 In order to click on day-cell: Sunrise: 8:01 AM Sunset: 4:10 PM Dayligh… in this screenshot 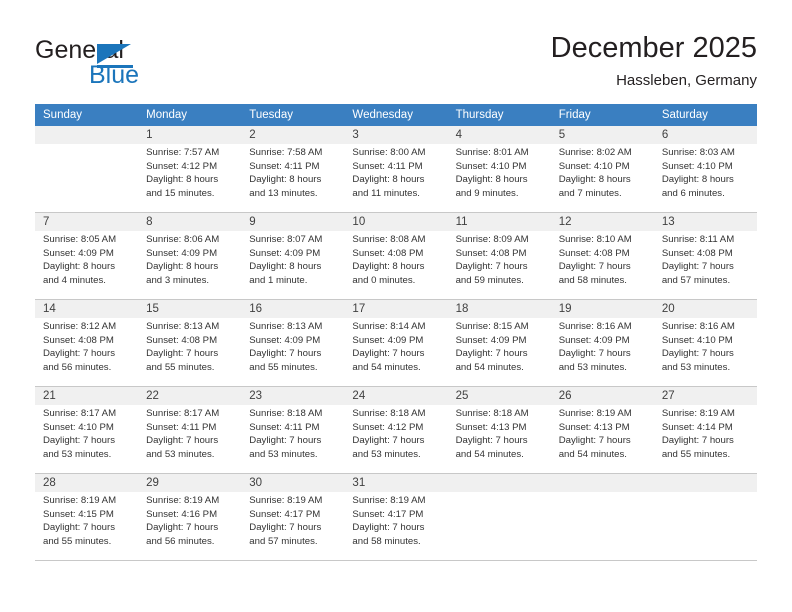, I will do `click(499, 175)`.